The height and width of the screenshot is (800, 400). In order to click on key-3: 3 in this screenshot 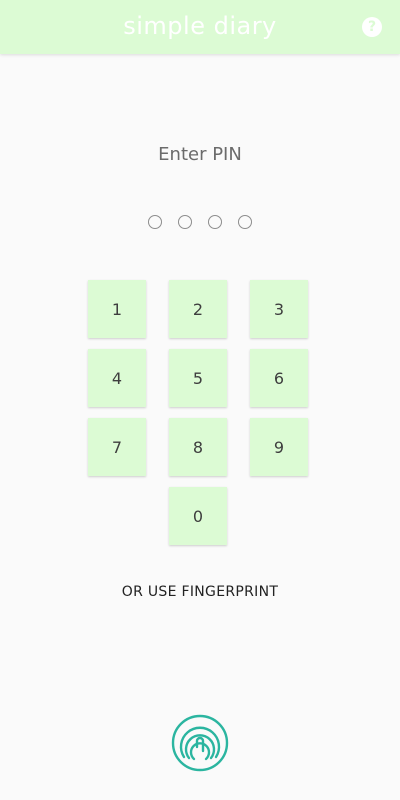, I will do `click(279, 309)`.